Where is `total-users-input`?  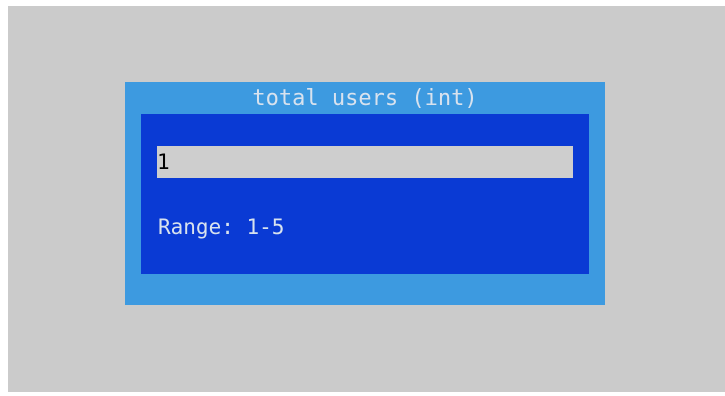 total-users-input is located at coordinates (365, 162).